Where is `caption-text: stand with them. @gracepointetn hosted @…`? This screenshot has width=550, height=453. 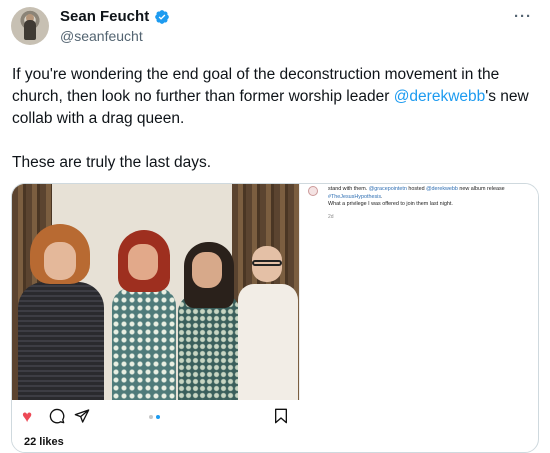 caption-text: stand with them. @gracepointetn hosted @… is located at coordinates (430, 197).